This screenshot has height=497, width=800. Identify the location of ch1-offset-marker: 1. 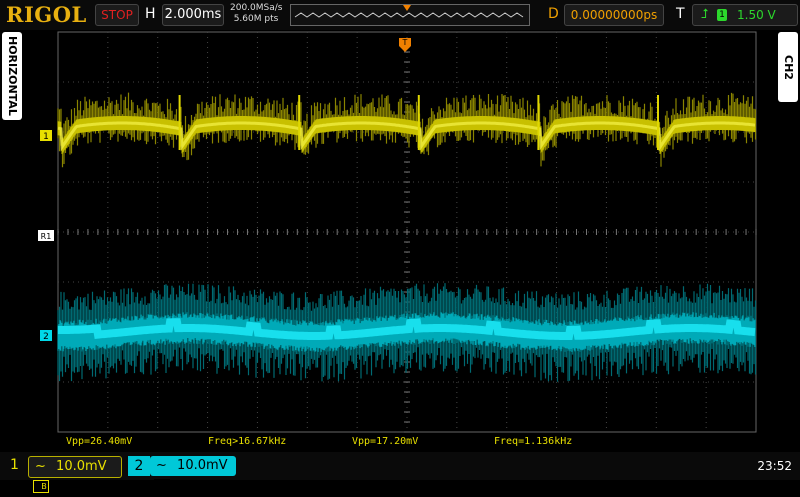
(46, 136).